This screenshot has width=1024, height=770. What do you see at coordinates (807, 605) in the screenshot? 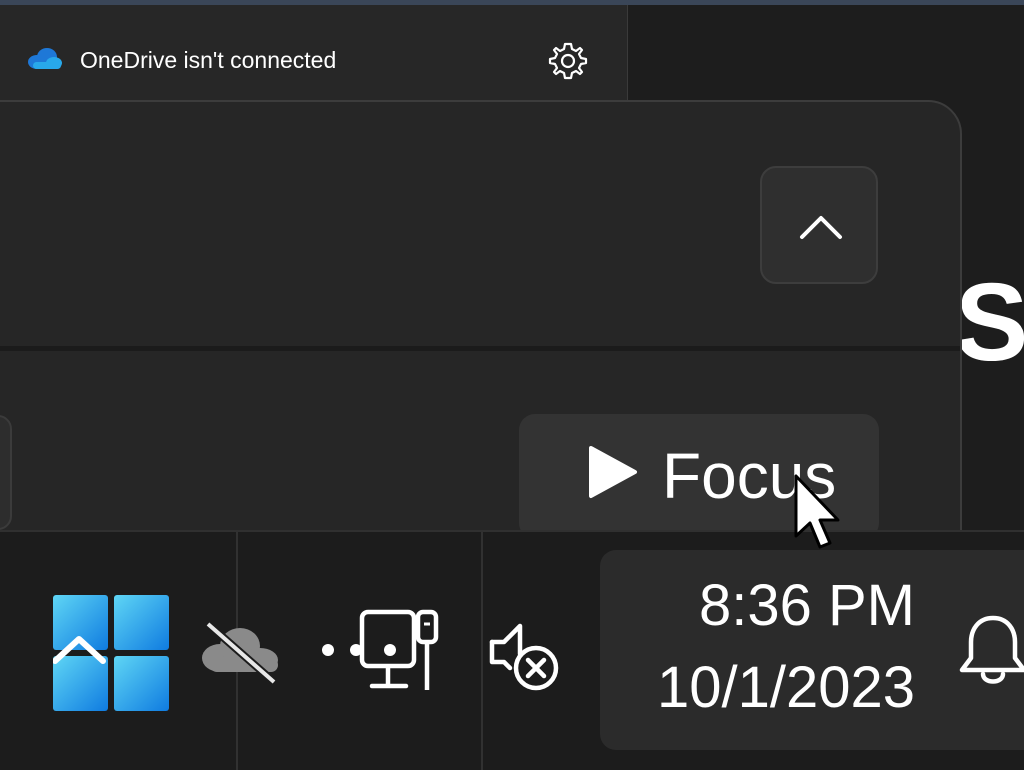
I see `taskbar-time: 8:36 PM` at bounding box center [807, 605].